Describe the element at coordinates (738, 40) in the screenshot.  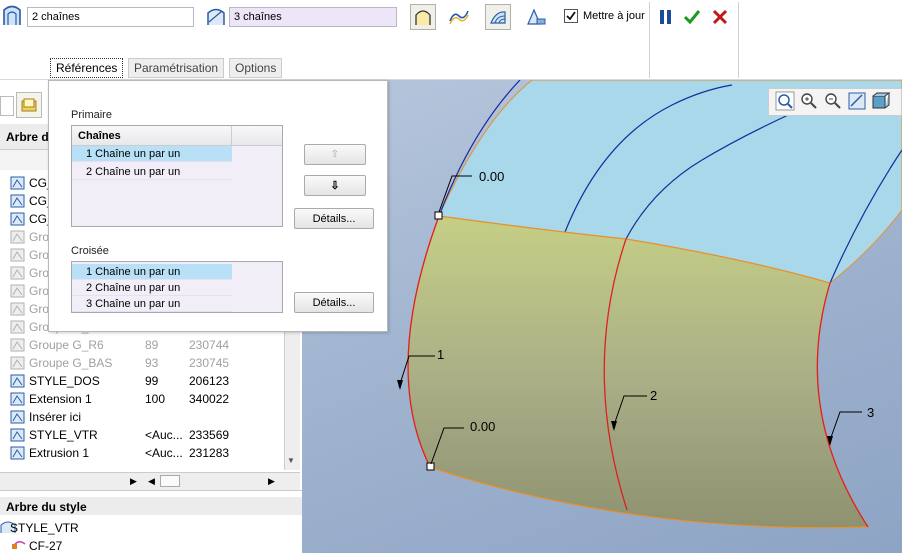
I see `divider` at that location.